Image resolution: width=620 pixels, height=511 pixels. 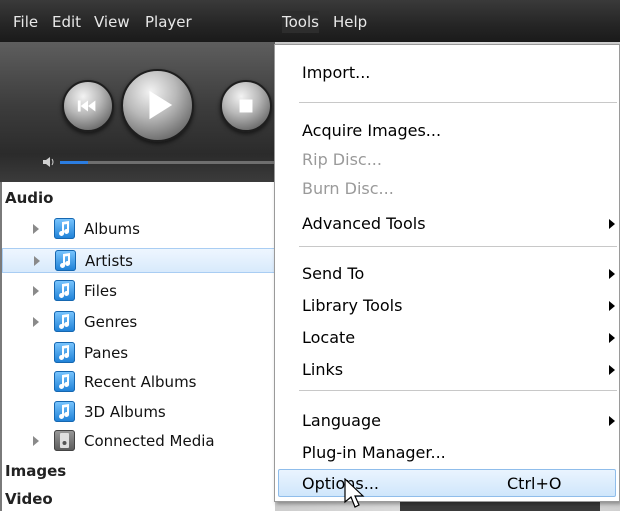 What do you see at coordinates (100, 291) in the screenshot?
I see `tree-item-label: Files` at bounding box center [100, 291].